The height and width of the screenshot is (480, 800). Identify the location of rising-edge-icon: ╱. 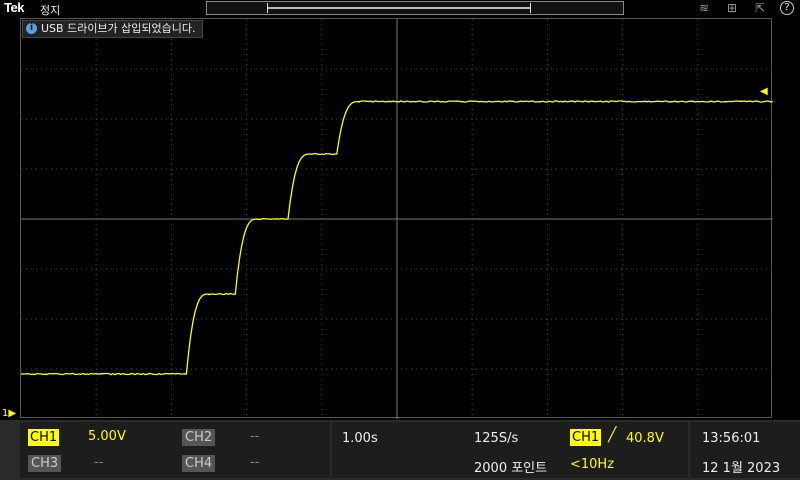
(612, 435).